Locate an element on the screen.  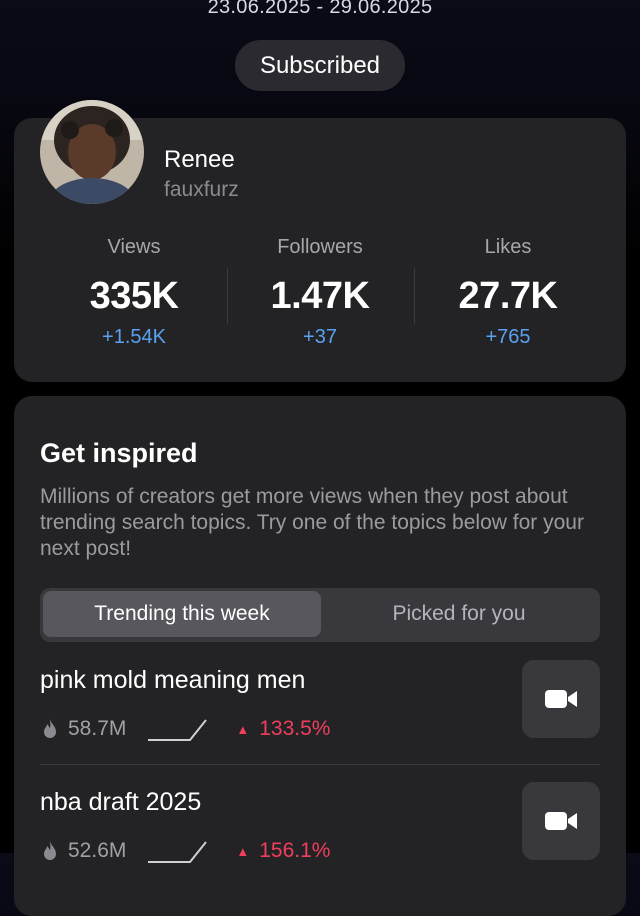
row-divider is located at coordinates (320, 764).